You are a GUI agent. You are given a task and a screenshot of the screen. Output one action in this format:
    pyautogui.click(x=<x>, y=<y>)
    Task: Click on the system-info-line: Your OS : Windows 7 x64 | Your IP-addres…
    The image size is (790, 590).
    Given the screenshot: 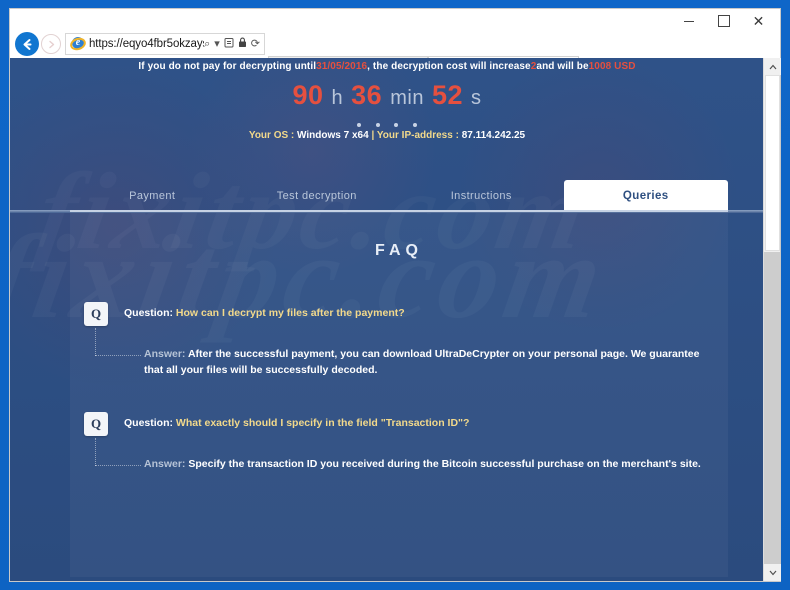 What is the action you would take?
    pyautogui.click(x=387, y=135)
    